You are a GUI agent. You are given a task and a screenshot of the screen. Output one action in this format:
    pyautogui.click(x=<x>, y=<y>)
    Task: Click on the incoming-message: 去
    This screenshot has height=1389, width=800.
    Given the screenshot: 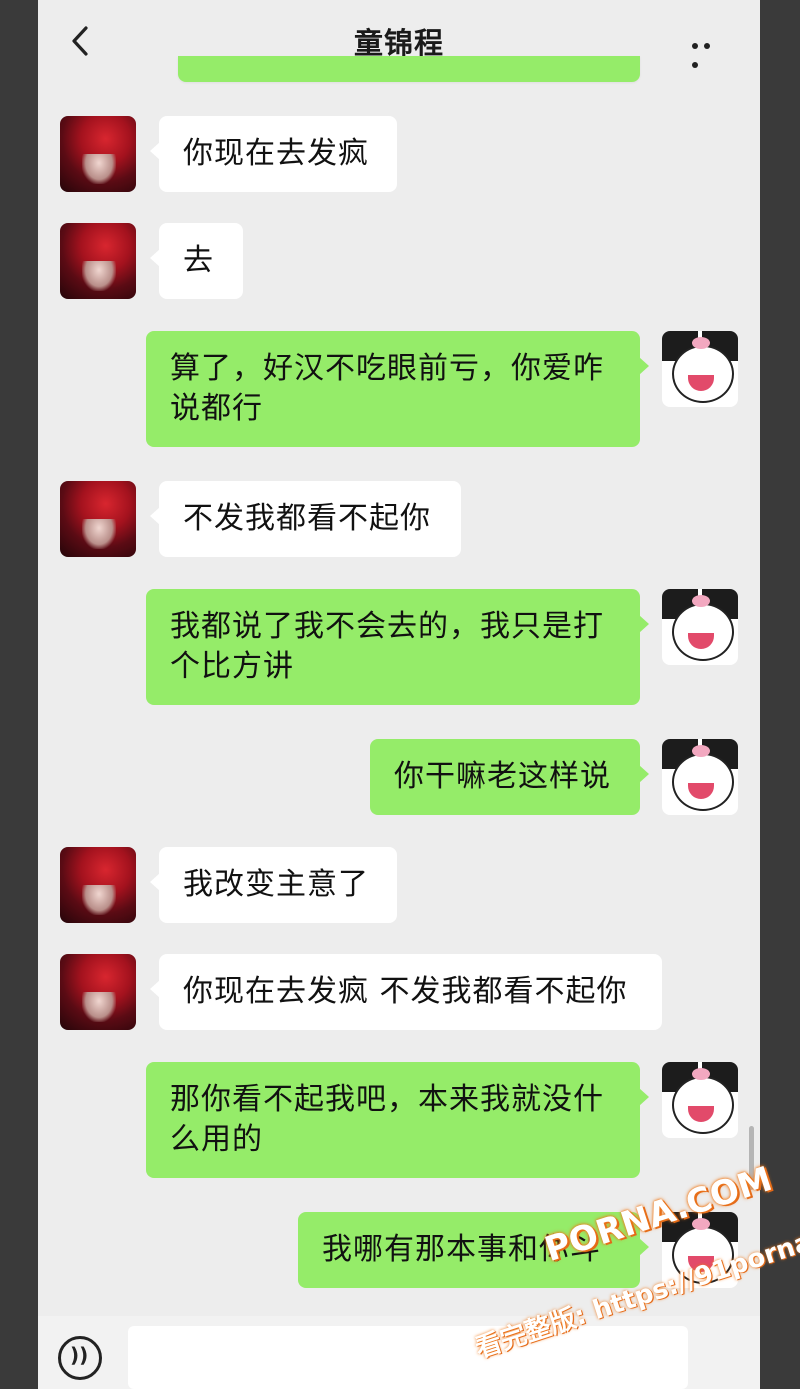 What is the action you would take?
    pyautogui.click(x=196, y=261)
    